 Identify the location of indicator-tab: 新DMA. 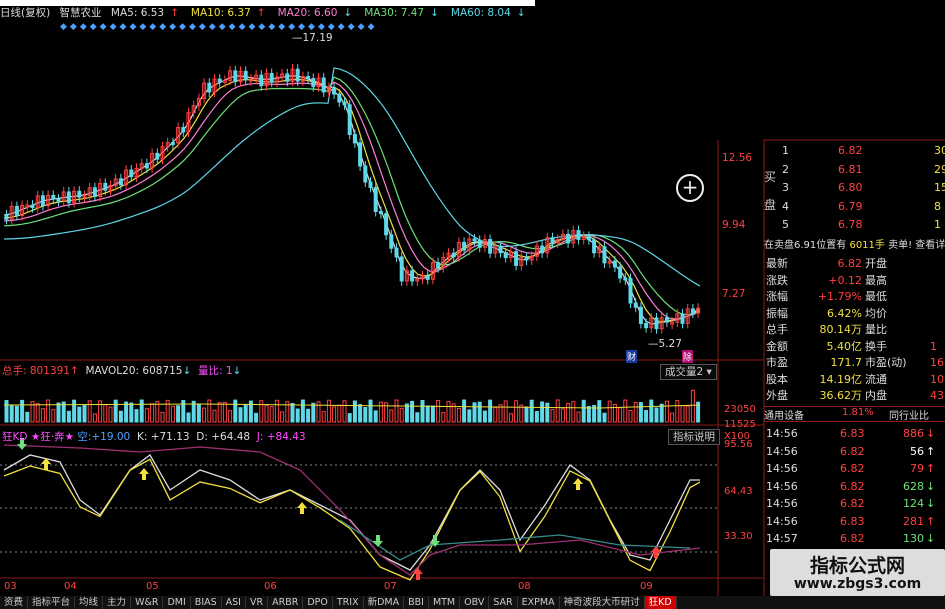
(384, 602).